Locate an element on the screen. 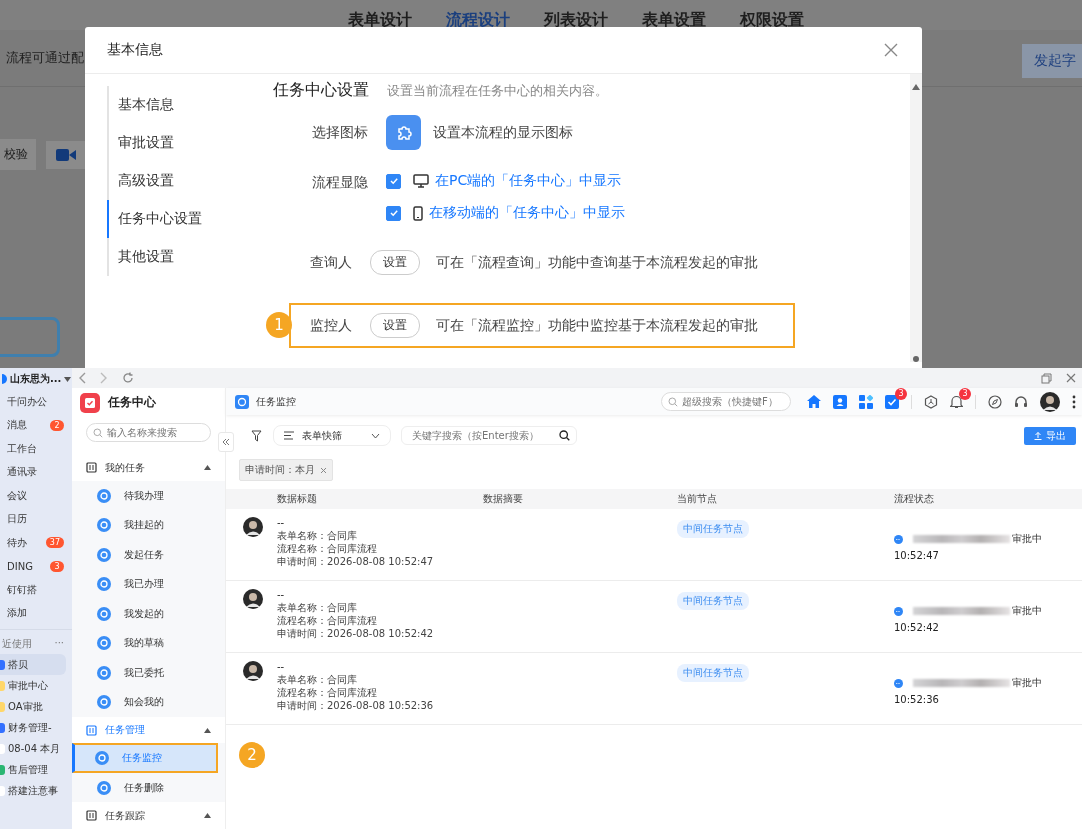  recent-app-item: 审批中心 is located at coordinates (28, 685).